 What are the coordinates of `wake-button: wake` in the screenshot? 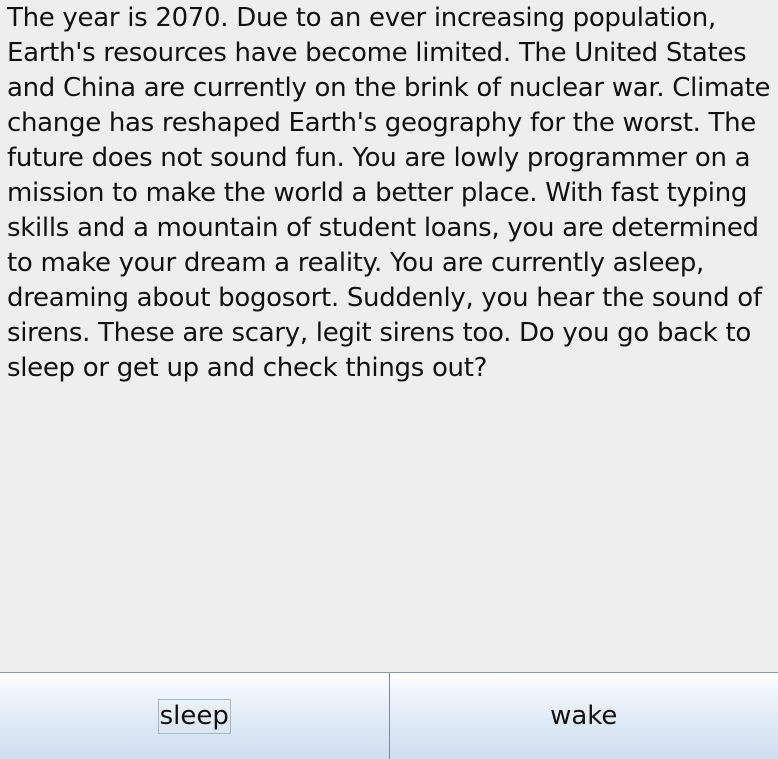 It's located at (583, 716).